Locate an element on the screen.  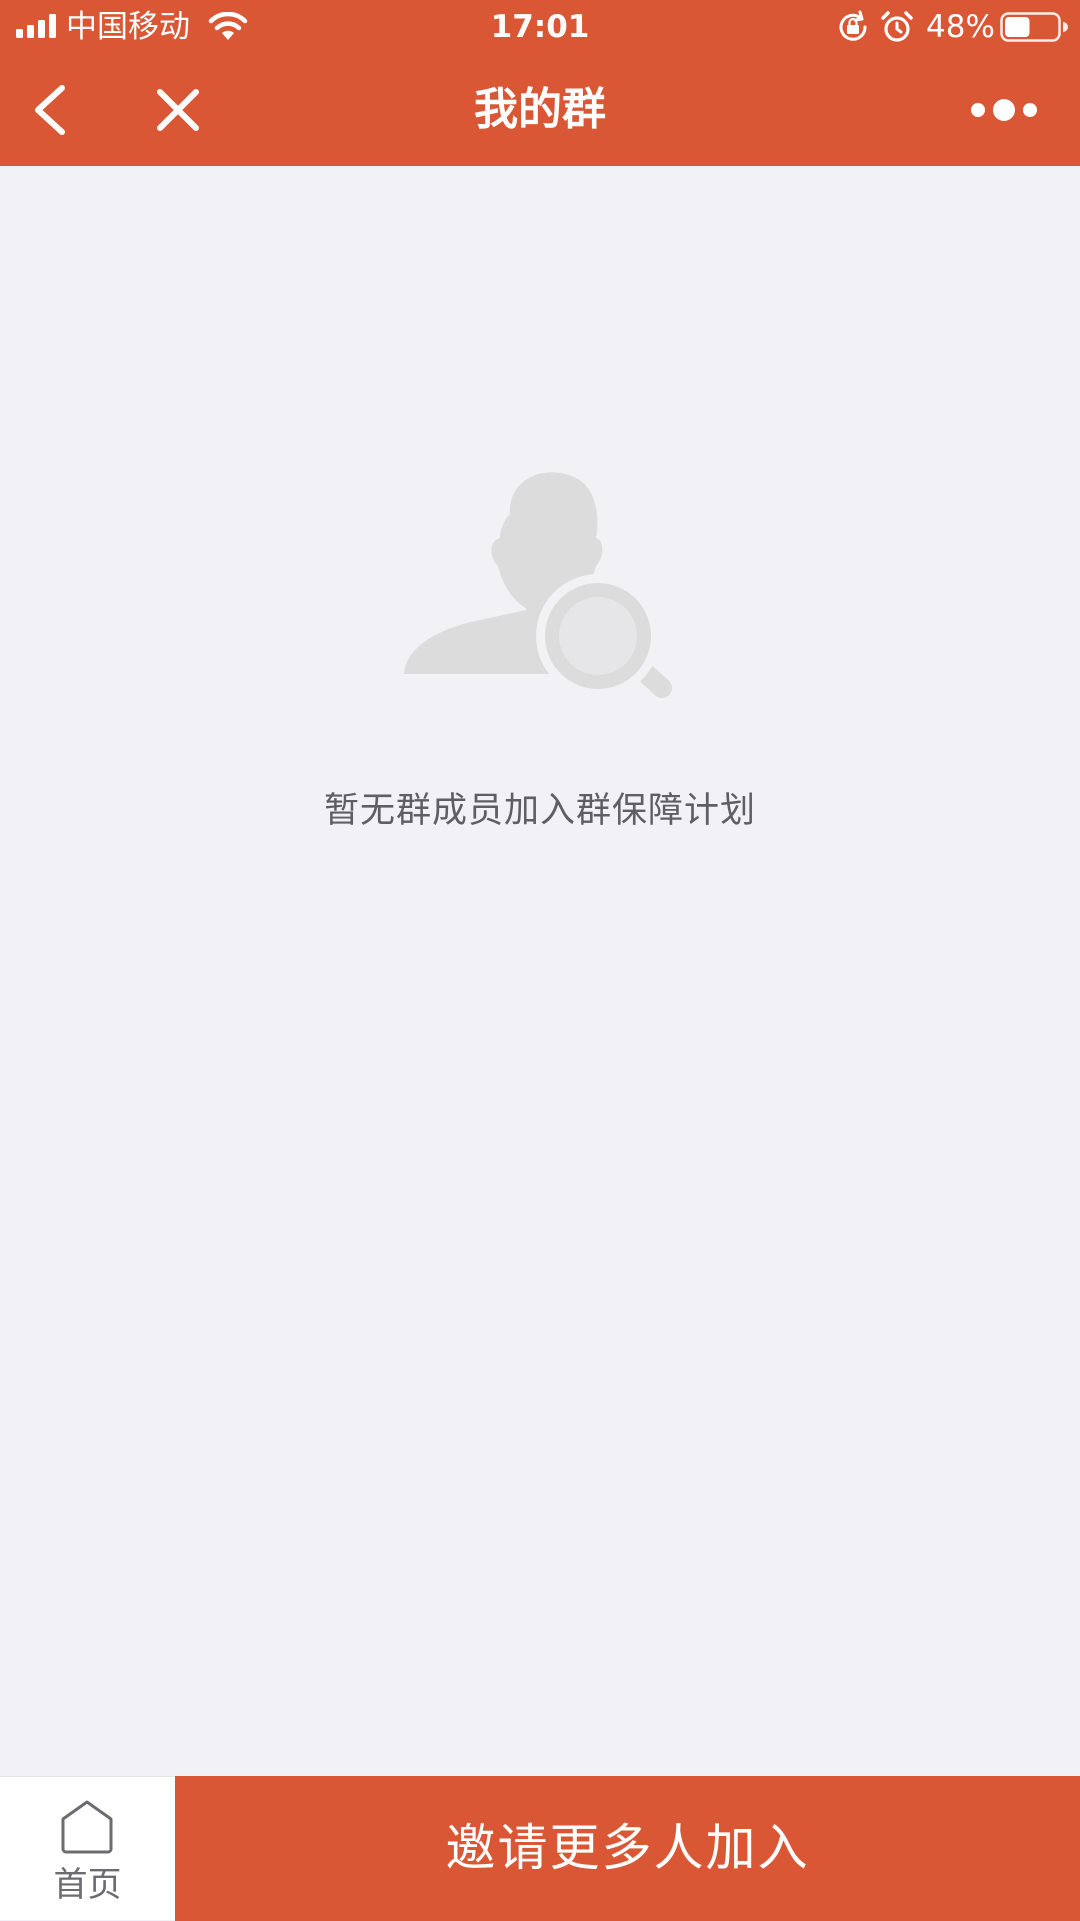
invite-more-button: 邀请更多人加入 is located at coordinates (627, 1848).